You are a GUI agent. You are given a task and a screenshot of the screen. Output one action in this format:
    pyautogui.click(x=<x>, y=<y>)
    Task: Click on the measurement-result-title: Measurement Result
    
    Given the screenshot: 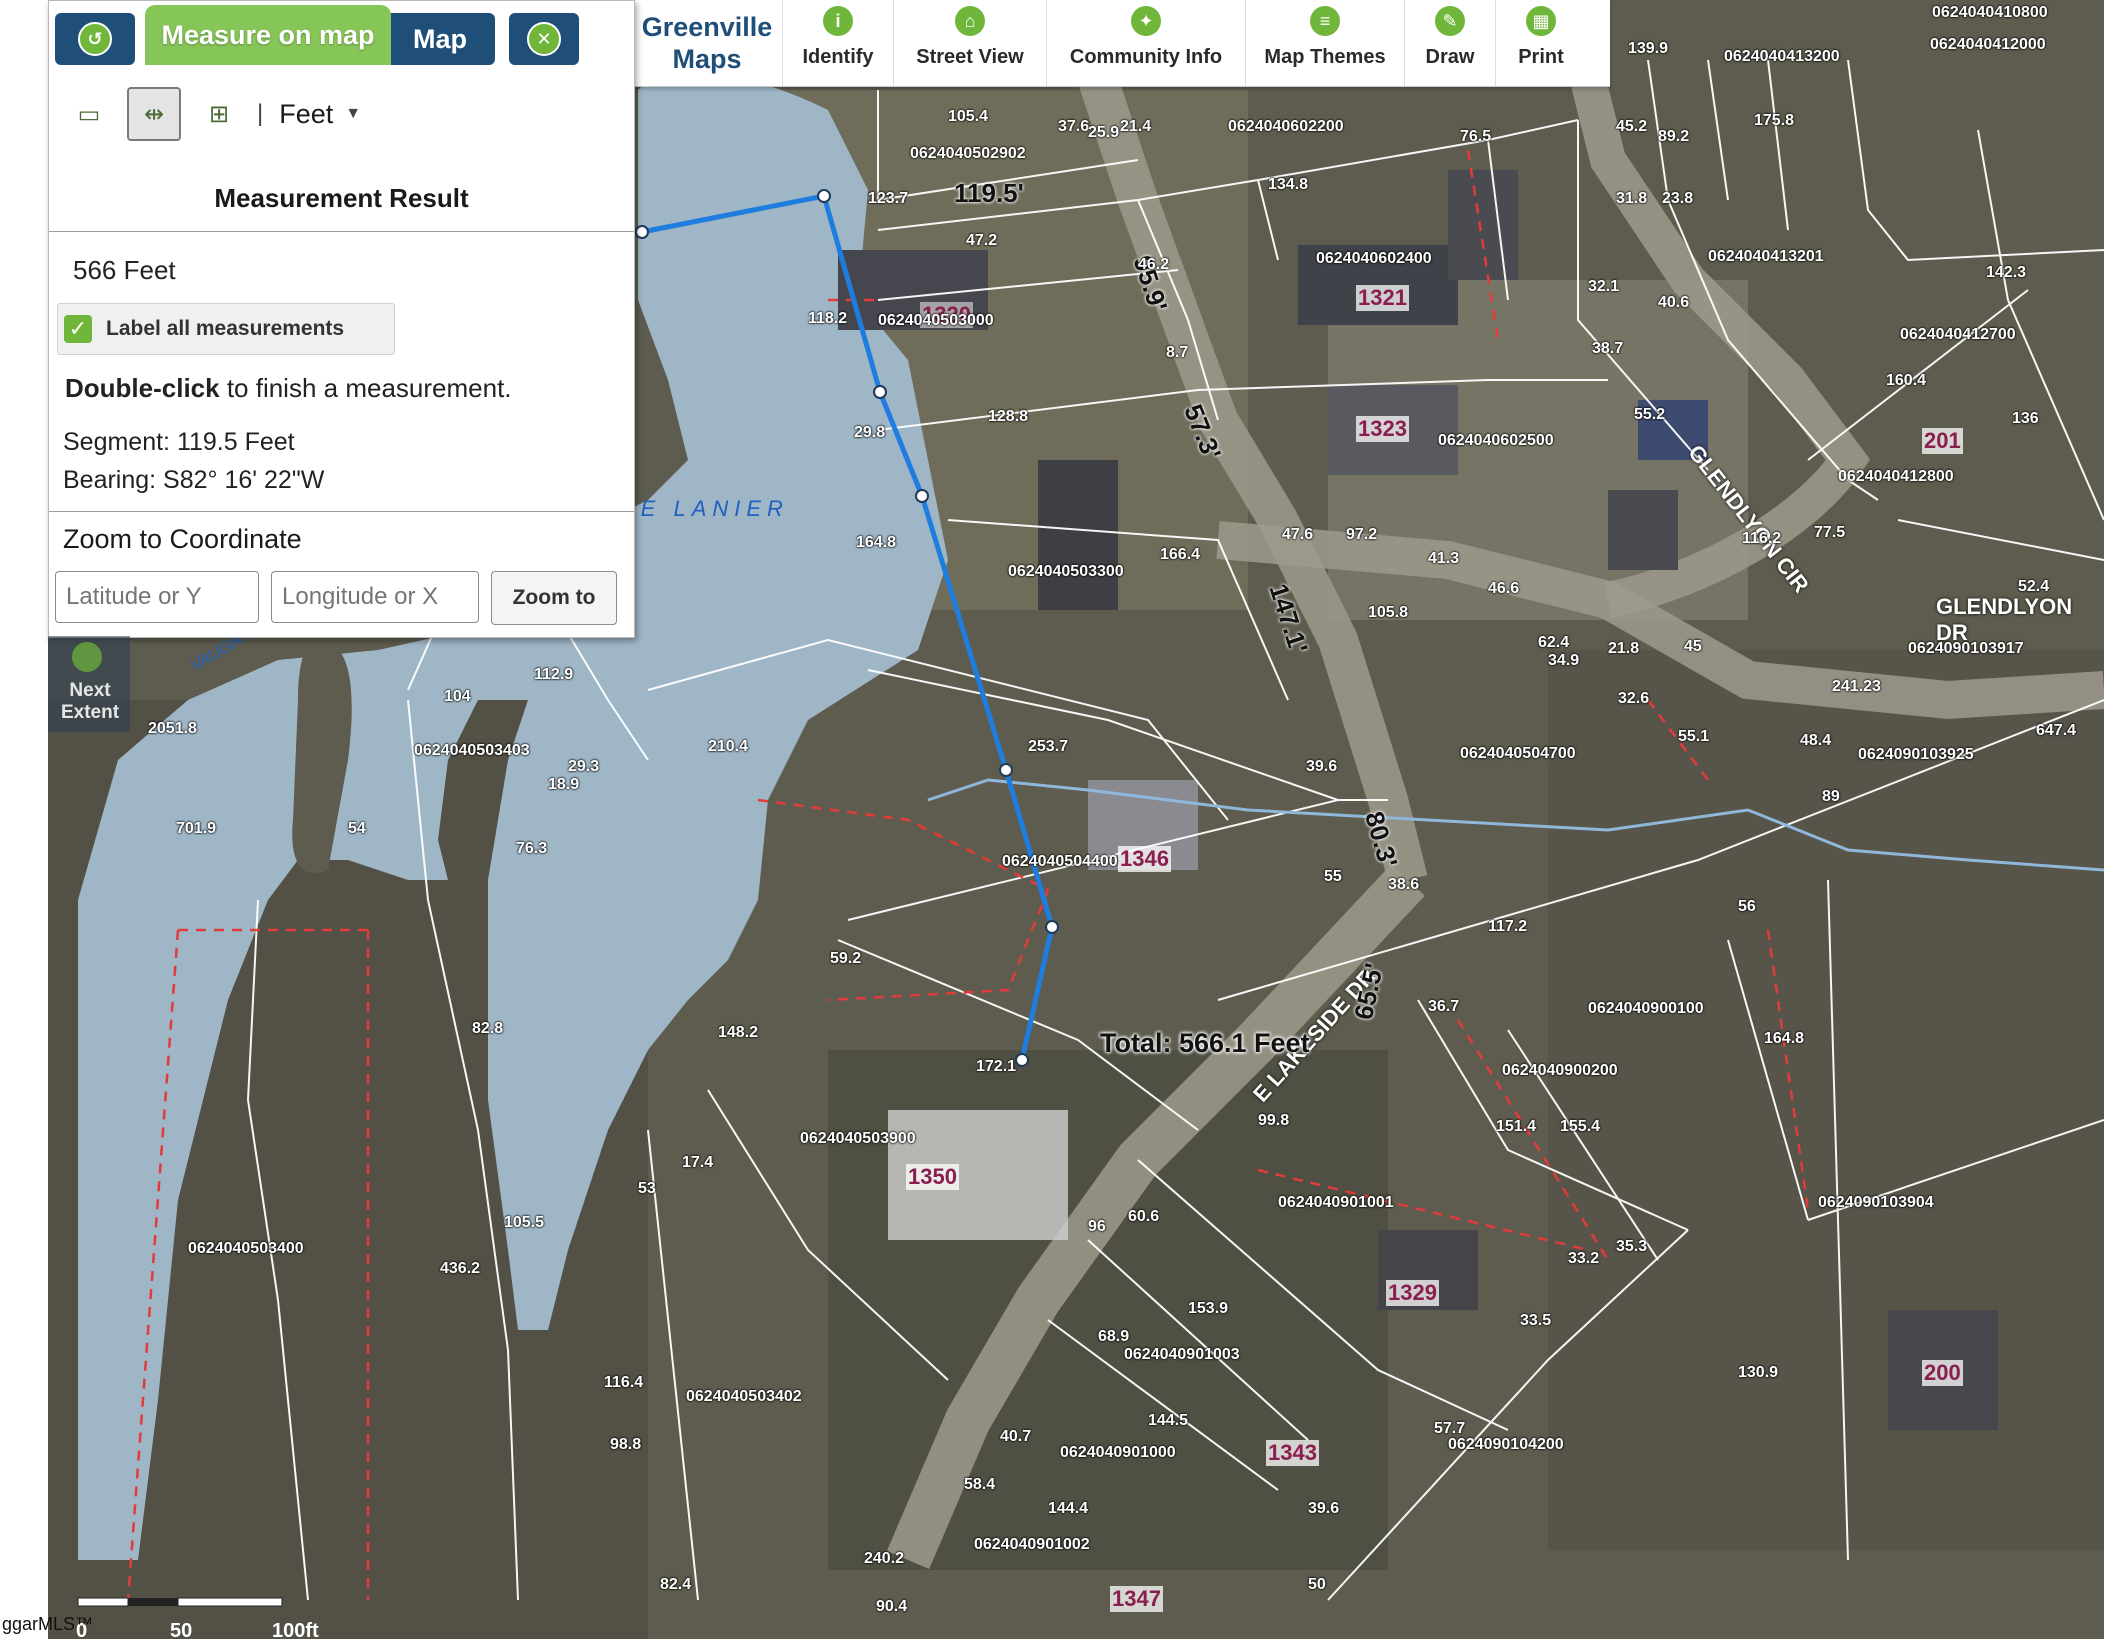 What is the action you would take?
    pyautogui.click(x=341, y=198)
    